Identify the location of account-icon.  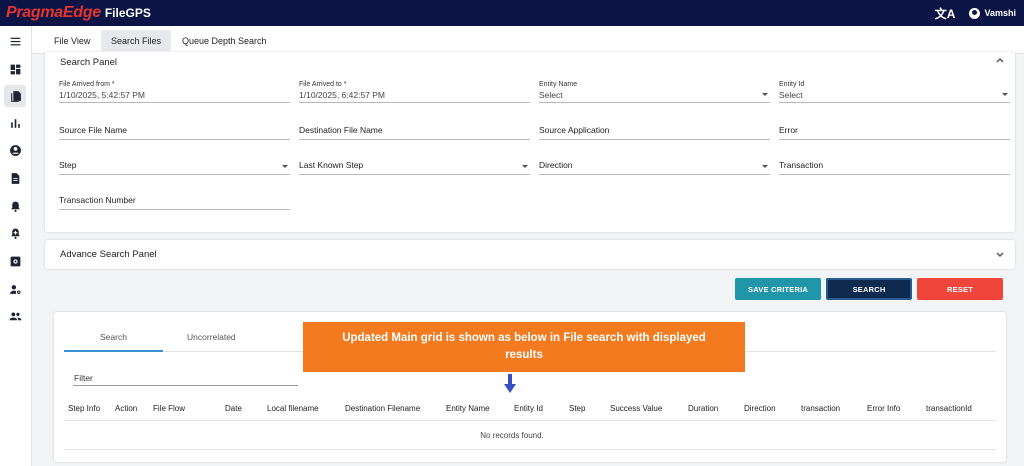
(975, 13).